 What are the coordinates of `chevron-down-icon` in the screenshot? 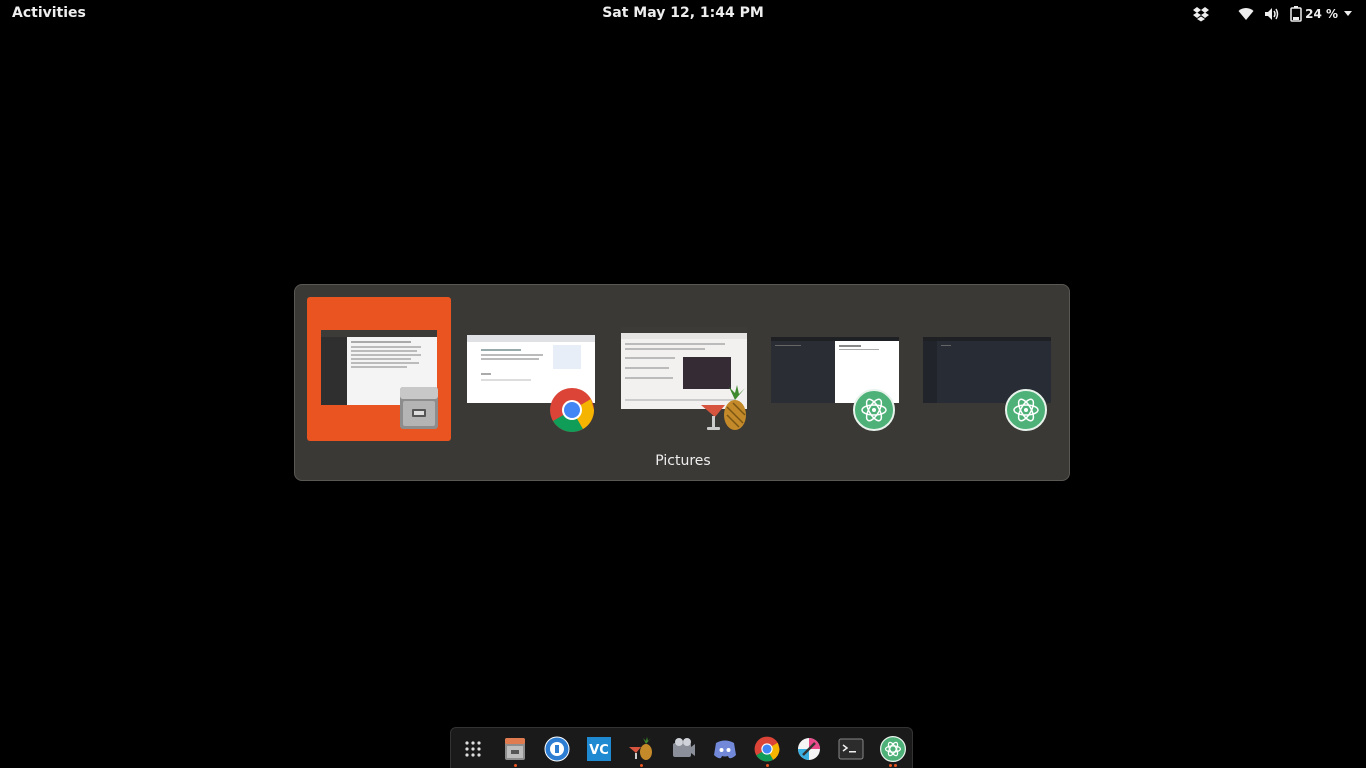 It's located at (1348, 14).